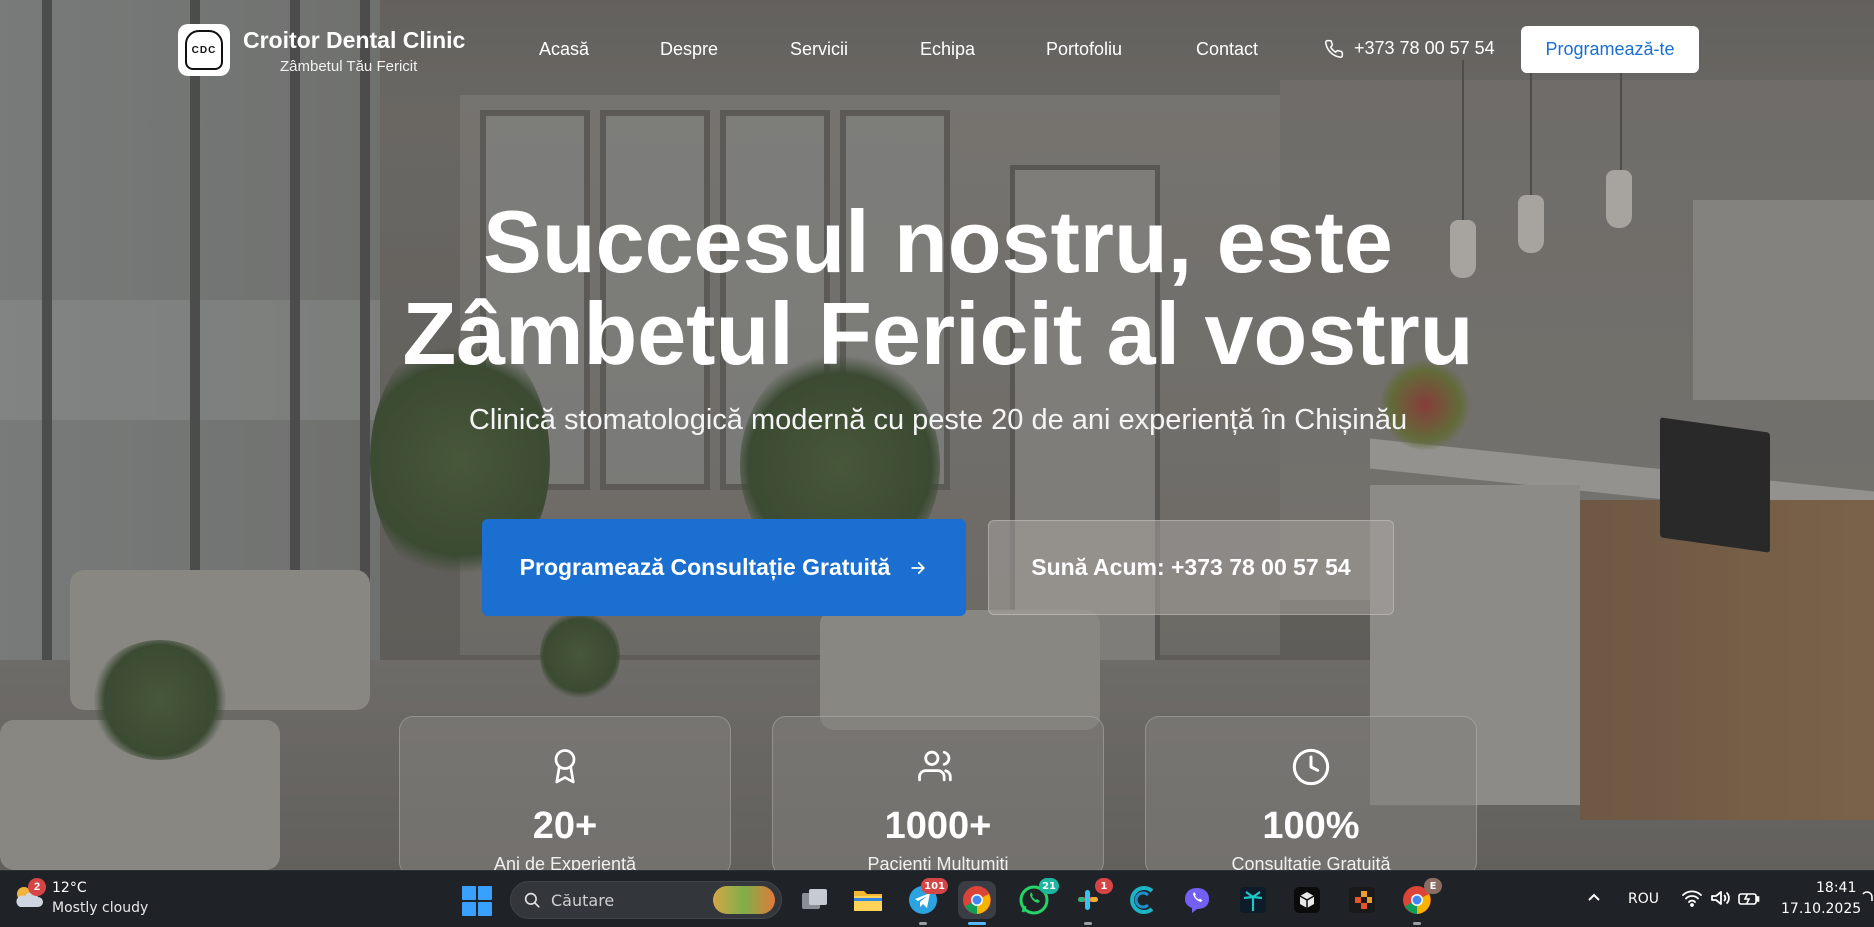 The width and height of the screenshot is (1874, 927). What do you see at coordinates (69, 888) in the screenshot?
I see `weather-temp: 12°C` at bounding box center [69, 888].